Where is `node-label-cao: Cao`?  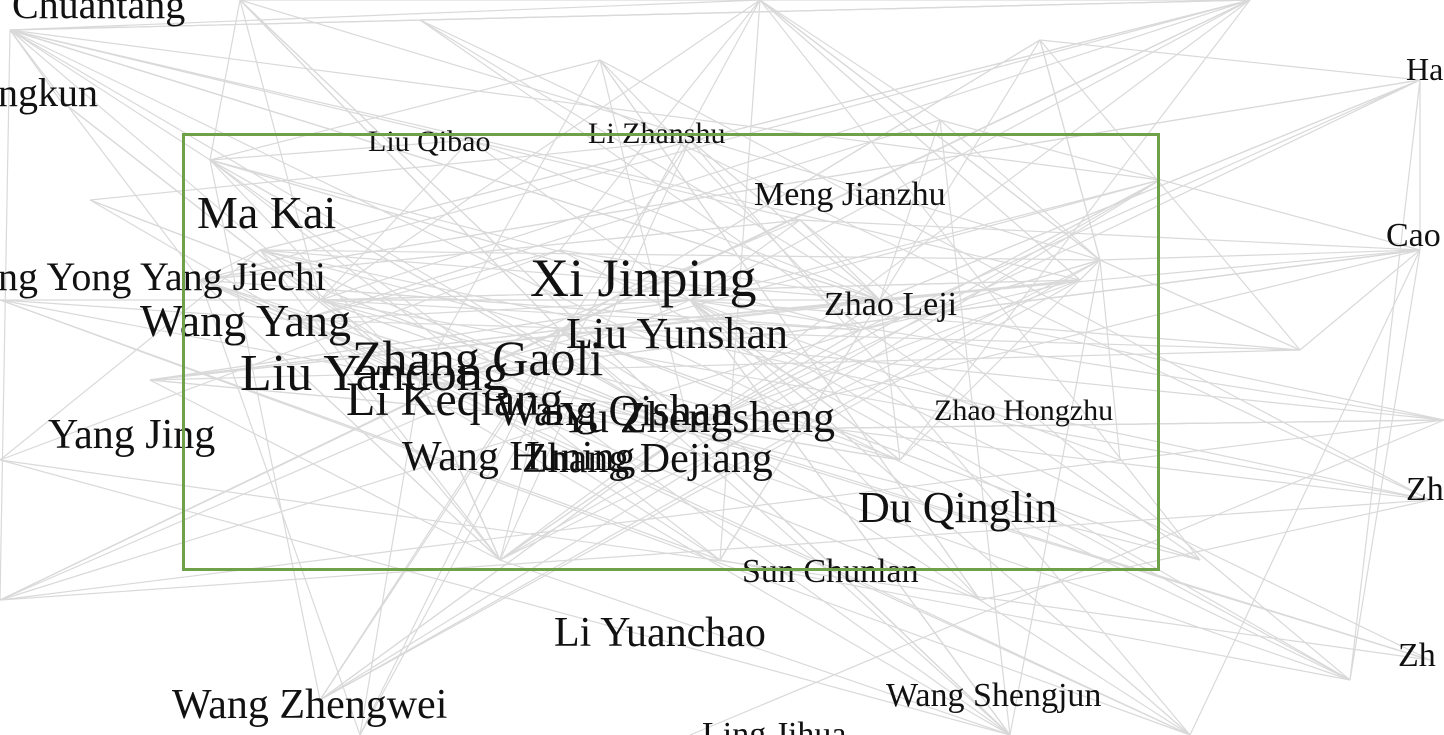
node-label-cao: Cao is located at coordinates (1413, 235).